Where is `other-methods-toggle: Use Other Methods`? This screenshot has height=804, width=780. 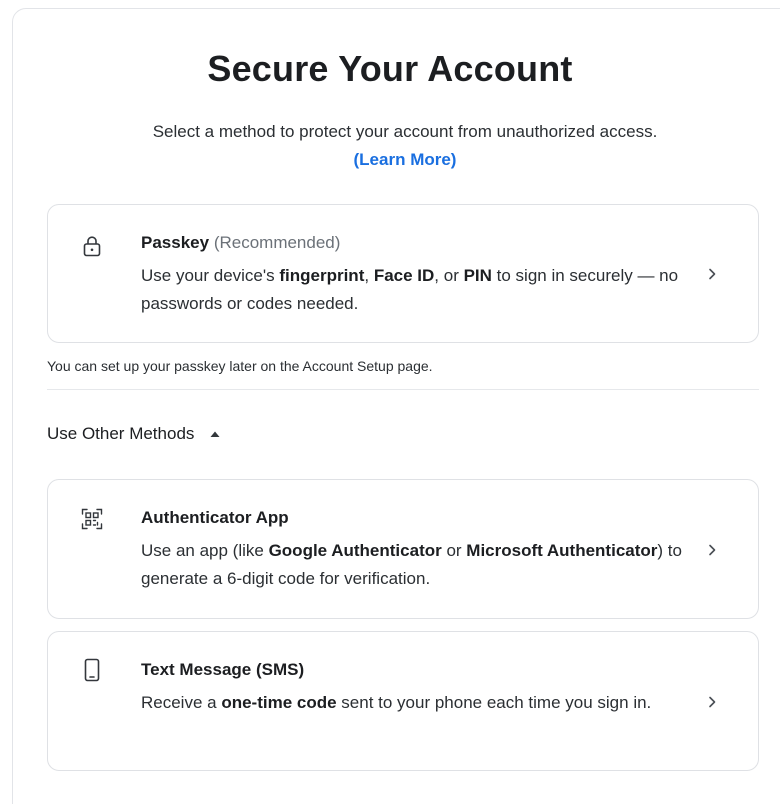 other-methods-toggle: Use Other Methods is located at coordinates (133, 434).